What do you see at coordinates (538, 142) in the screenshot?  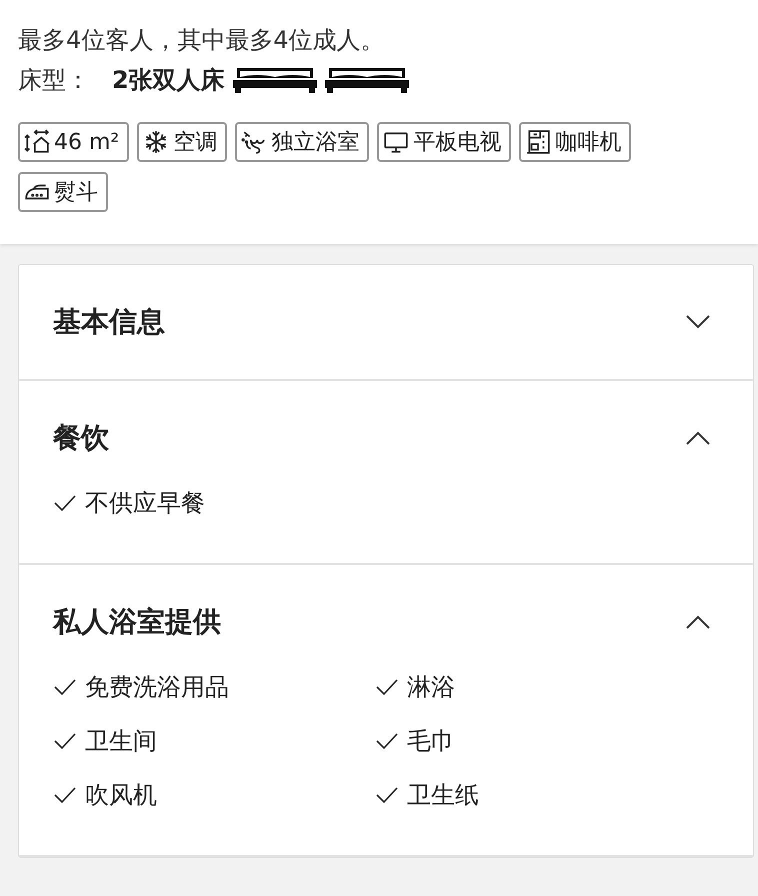 I see `coffee-machine-icon` at bounding box center [538, 142].